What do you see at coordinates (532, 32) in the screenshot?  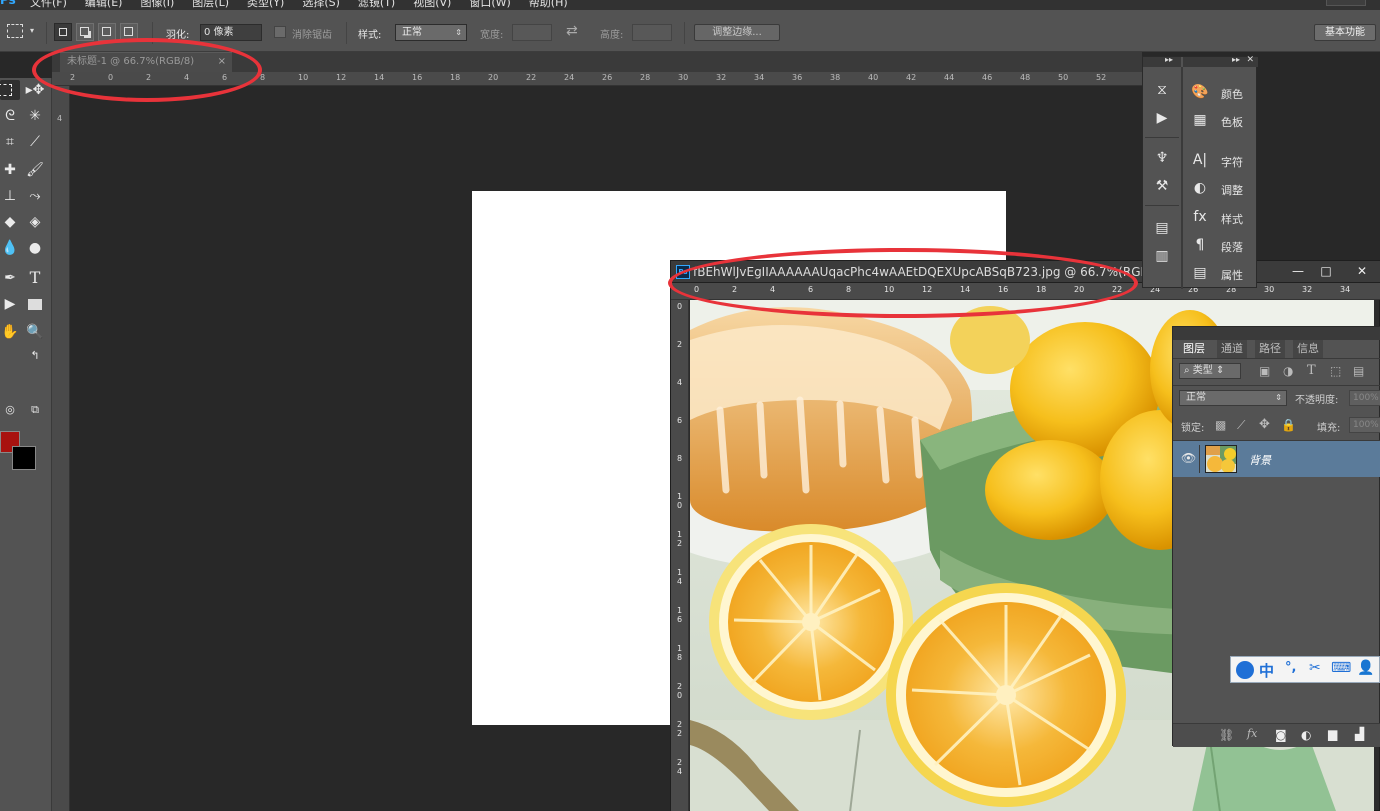 I see `width-input` at bounding box center [532, 32].